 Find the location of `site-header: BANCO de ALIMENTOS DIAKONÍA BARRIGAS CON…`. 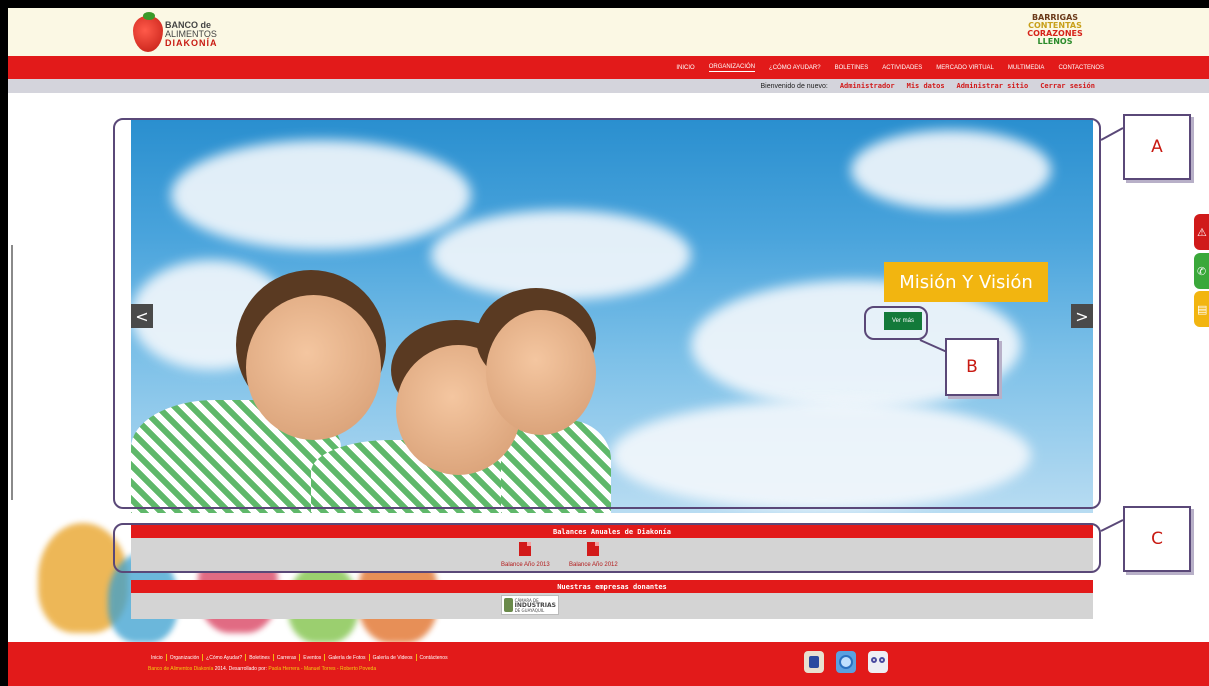

site-header: BANCO de ALIMENTOS DIAKONÍA BARRIGAS CON… is located at coordinates (608, 32).